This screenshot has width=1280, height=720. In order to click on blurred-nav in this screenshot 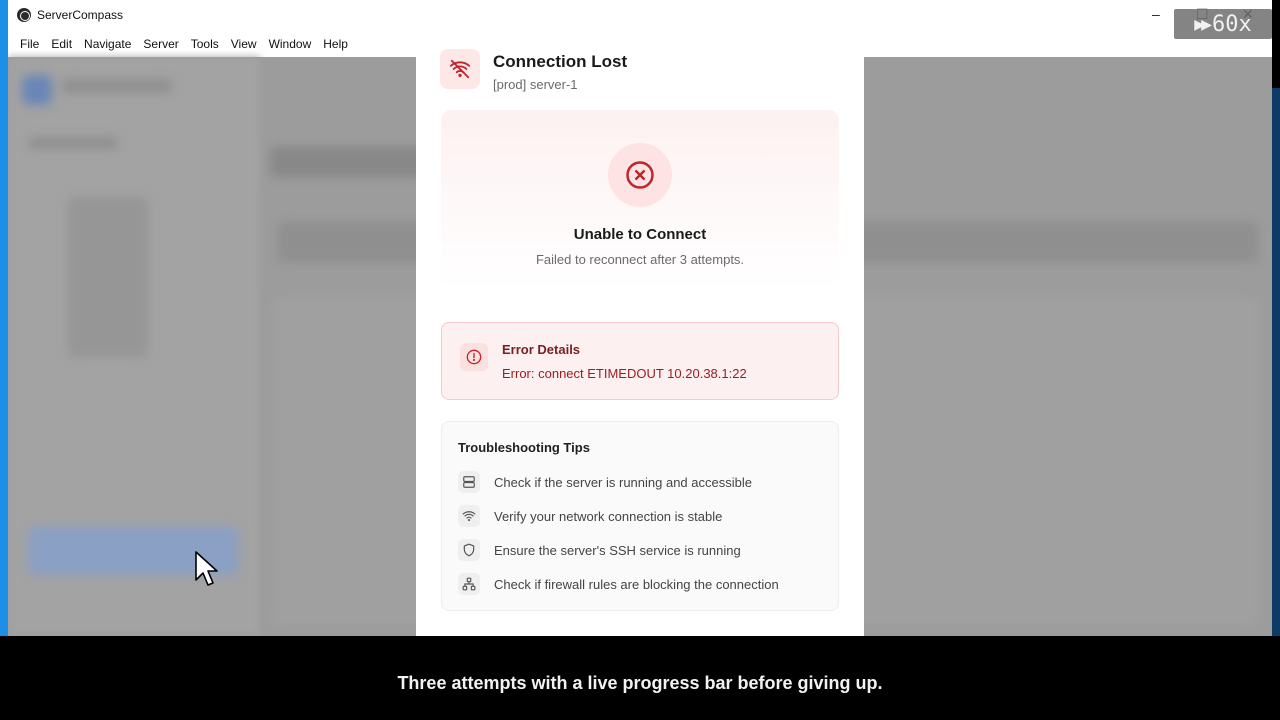, I will do `click(108, 277)`.